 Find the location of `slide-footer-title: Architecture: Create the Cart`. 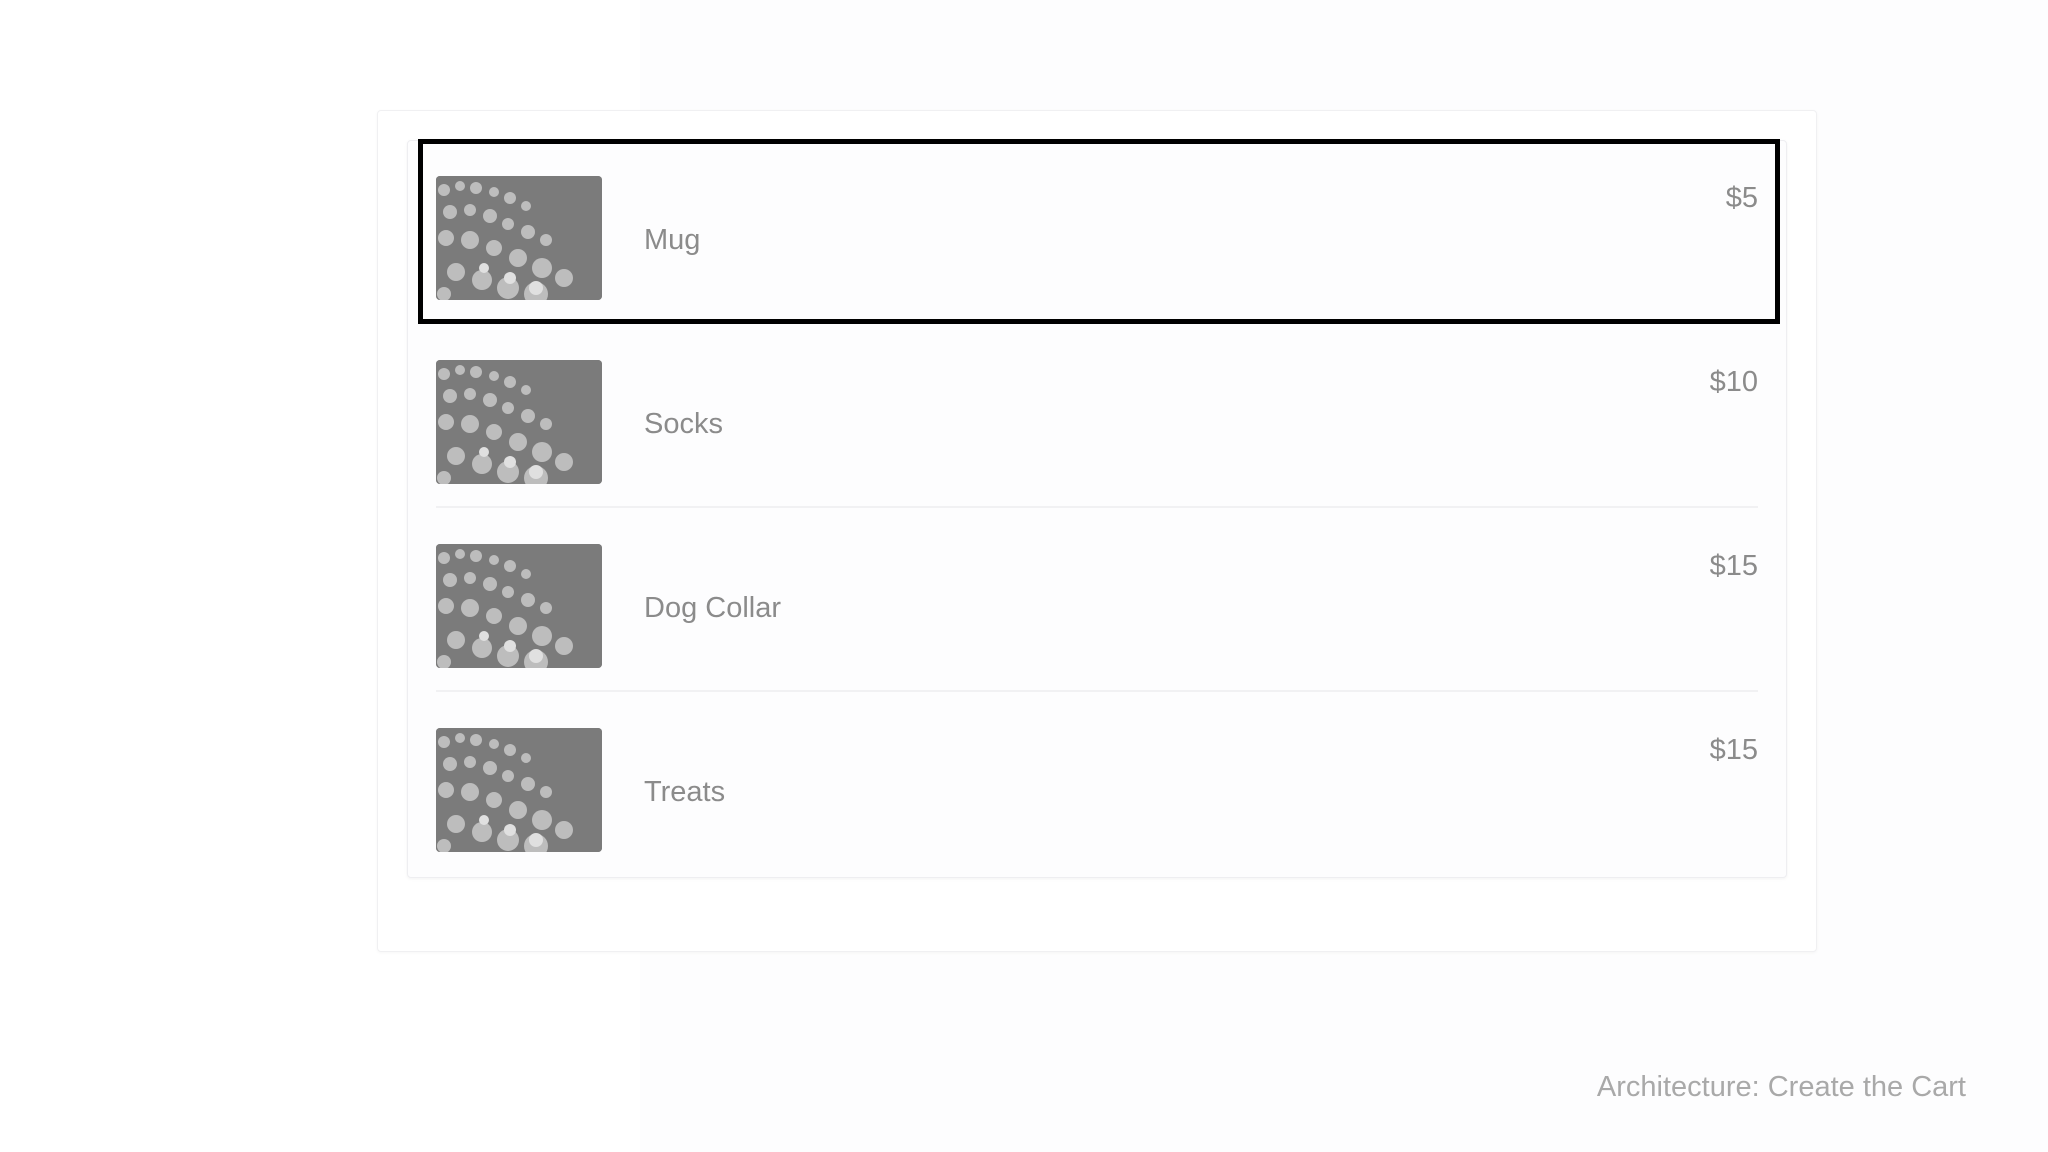

slide-footer-title: Architecture: Create the Cart is located at coordinates (1781, 1087).